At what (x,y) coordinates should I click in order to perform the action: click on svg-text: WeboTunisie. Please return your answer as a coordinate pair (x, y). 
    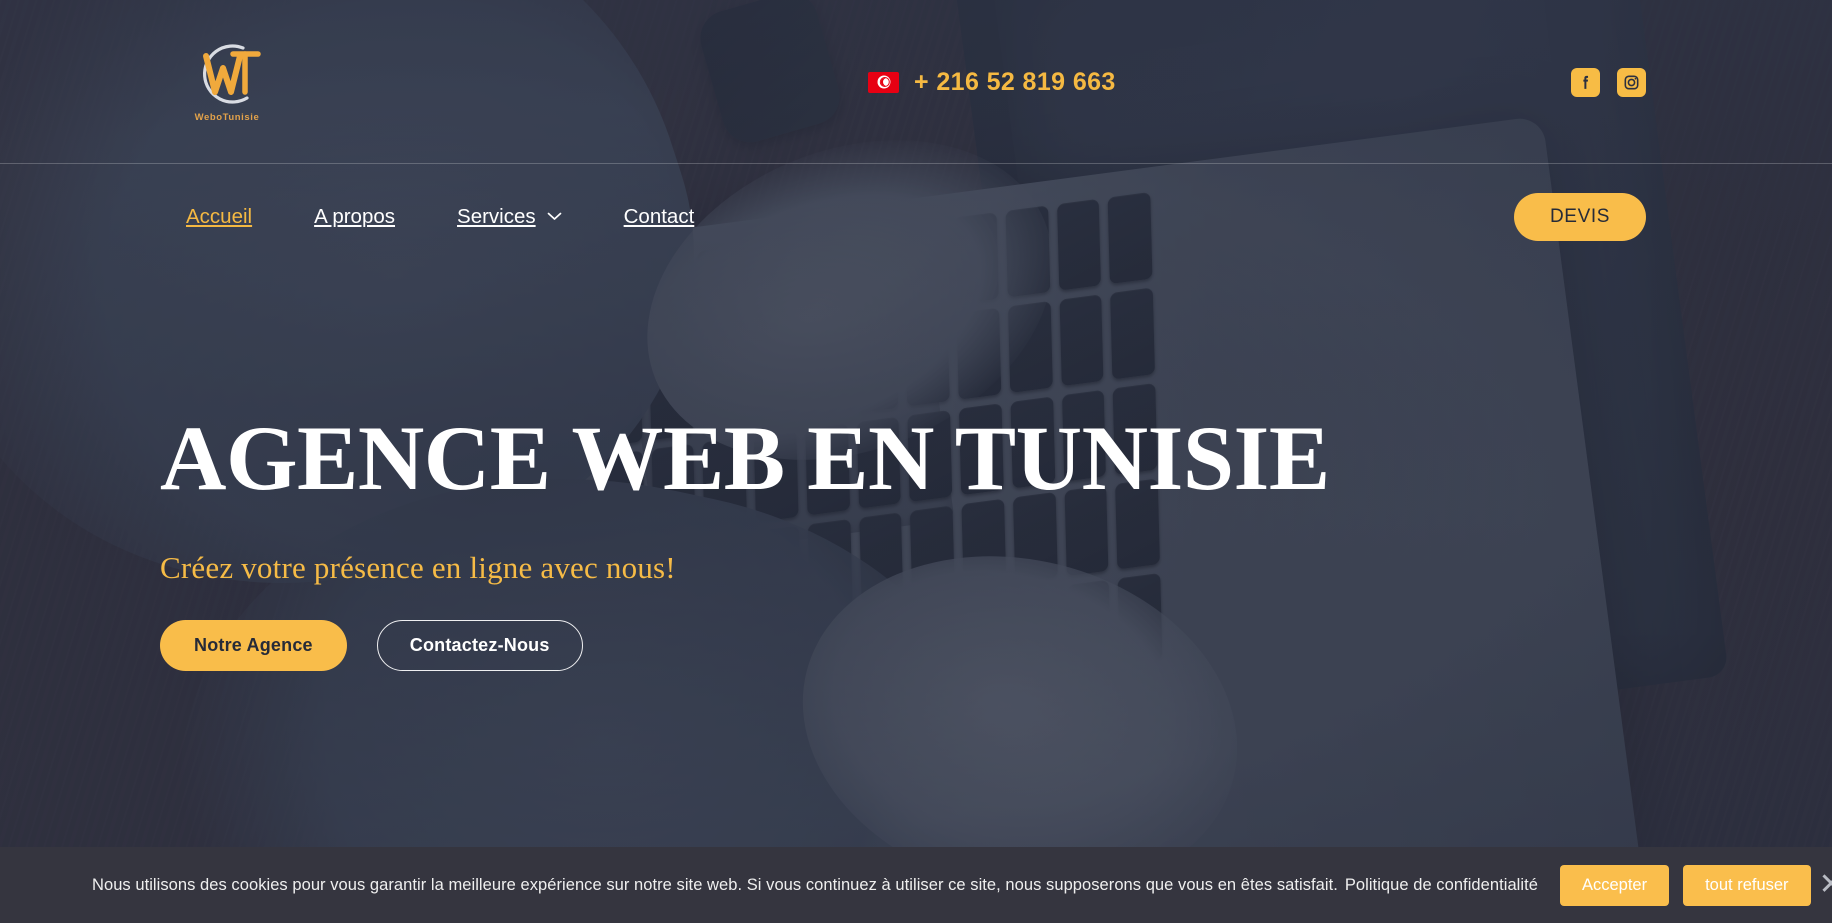
    Looking at the image, I should click on (227, 117).